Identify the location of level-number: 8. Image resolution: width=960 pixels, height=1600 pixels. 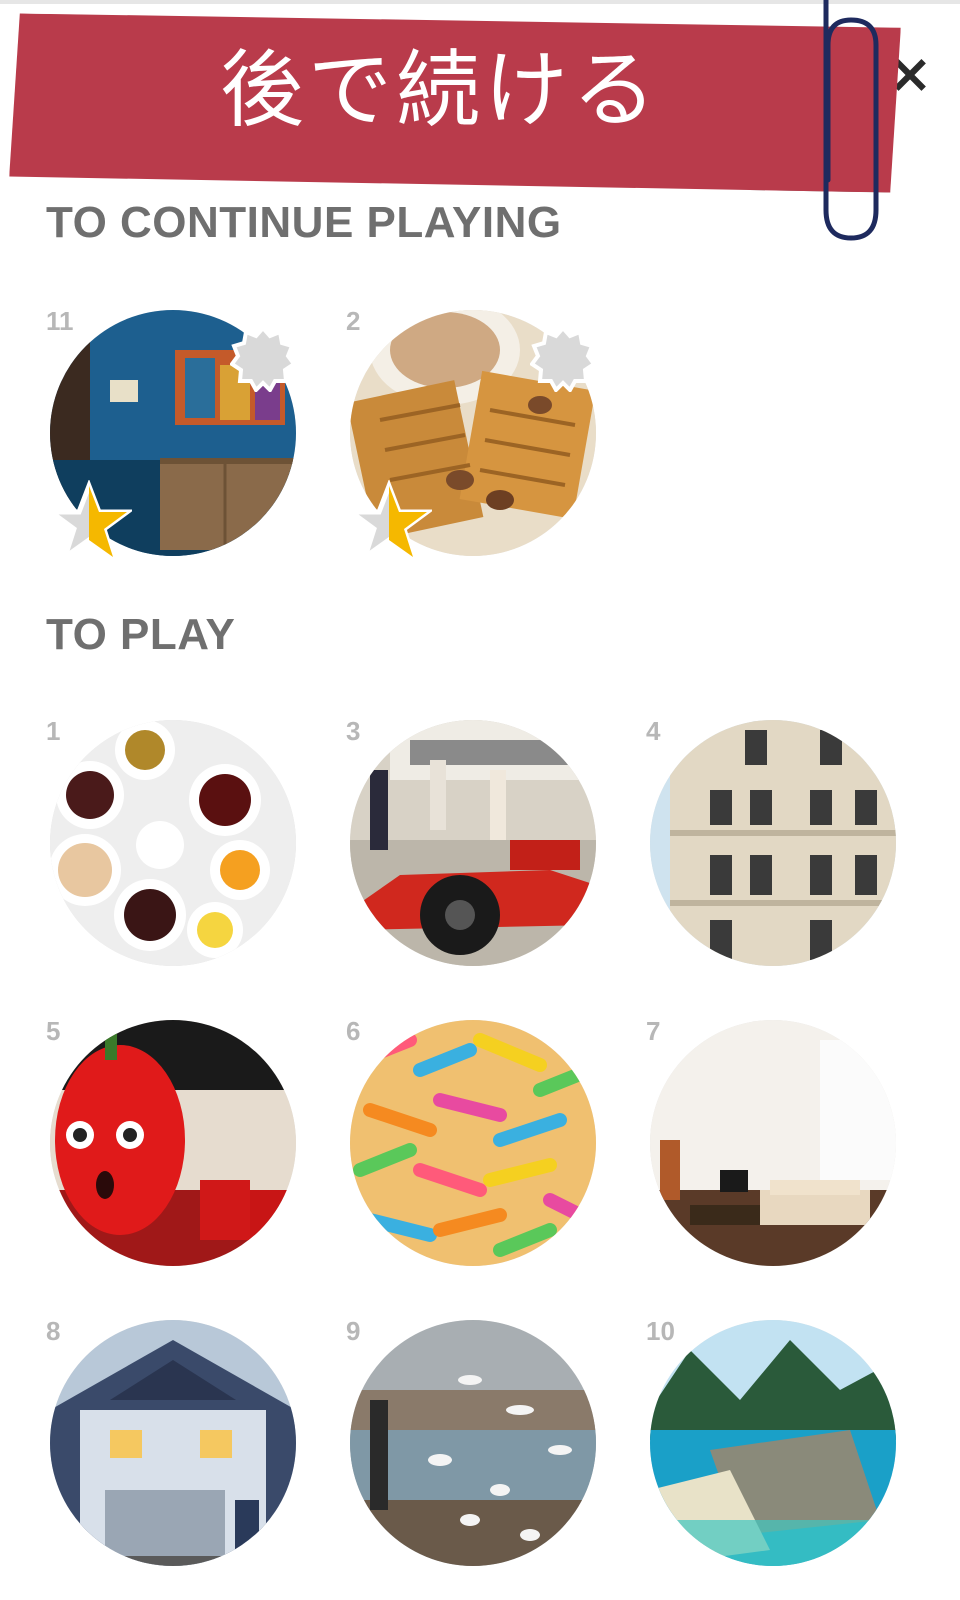
(53, 1331).